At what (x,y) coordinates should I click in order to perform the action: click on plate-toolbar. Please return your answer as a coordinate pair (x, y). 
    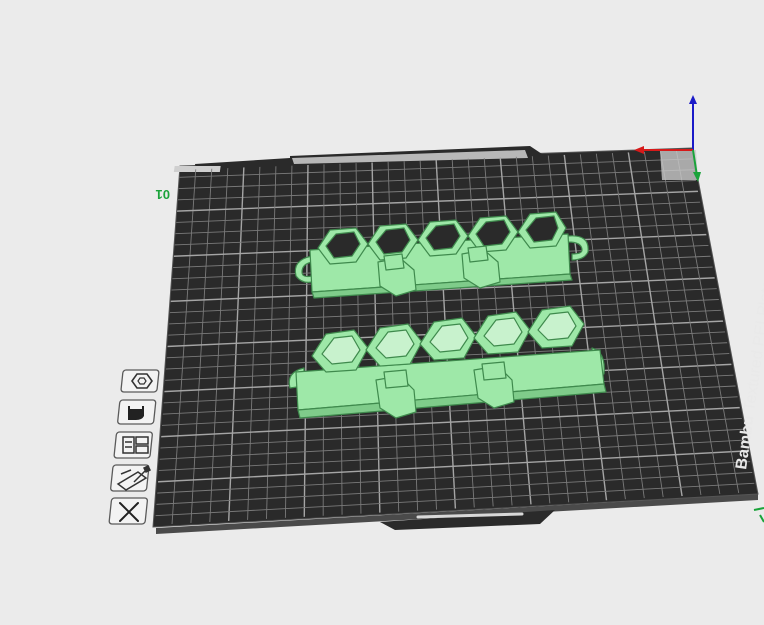
    Looking at the image, I should click on (134, 447).